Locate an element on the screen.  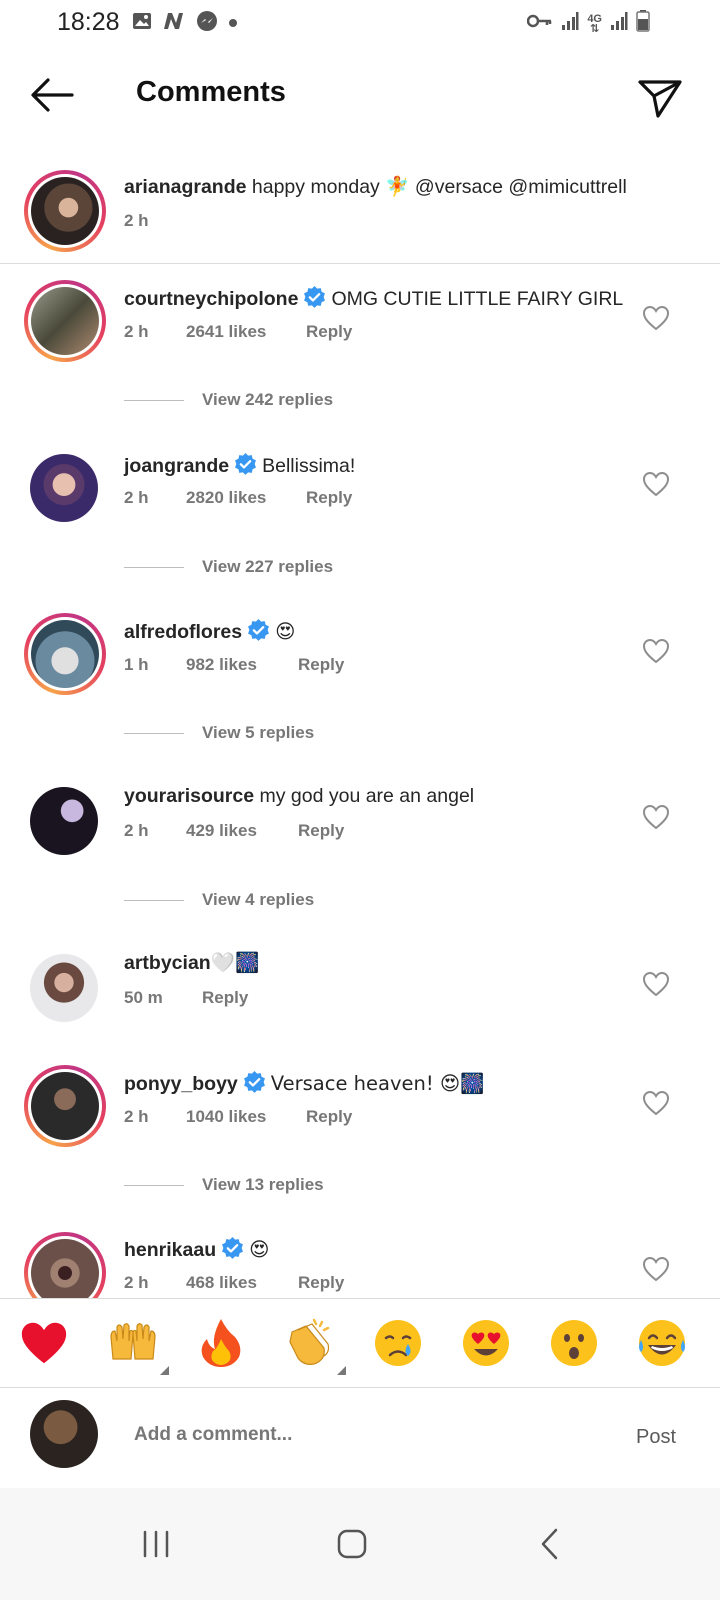
comment-meta: 2 h 468 likes Reply is located at coordinates (234, 1283).